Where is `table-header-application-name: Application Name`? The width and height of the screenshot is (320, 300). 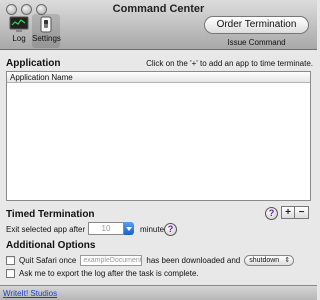
table-header-application-name: Application Name is located at coordinates (158, 77).